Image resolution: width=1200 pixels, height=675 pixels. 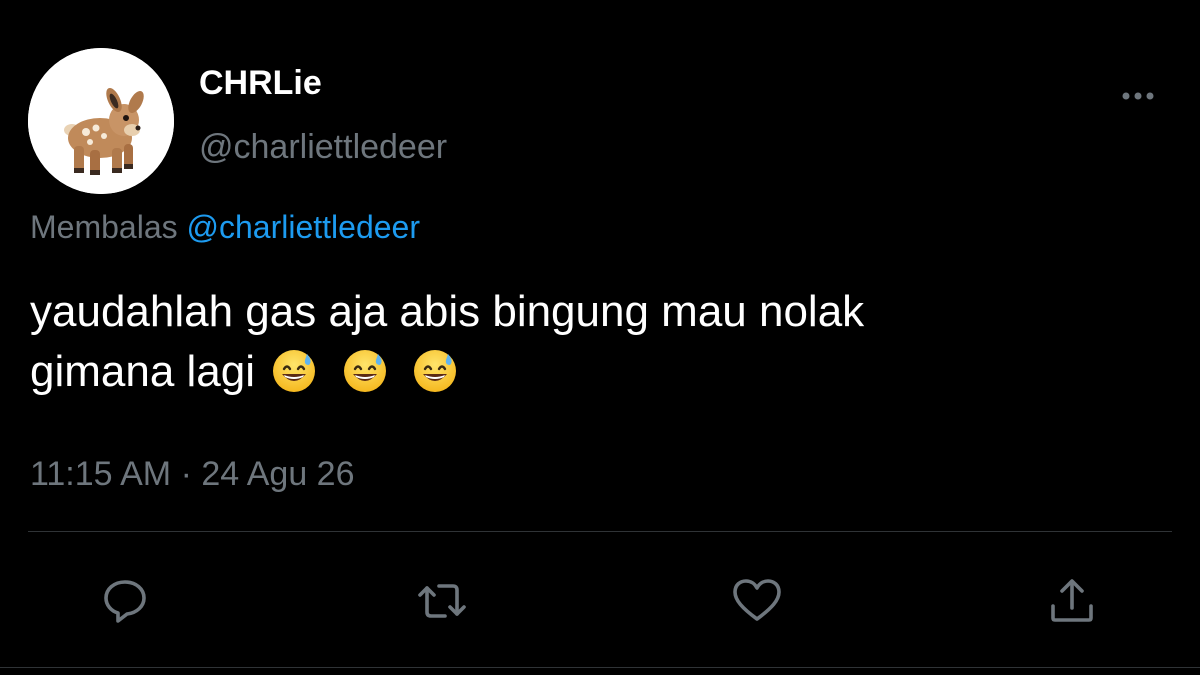 I want to click on tweet-timestamp: 11:15 AM · 24 Agu 26, so click(x=192, y=474).